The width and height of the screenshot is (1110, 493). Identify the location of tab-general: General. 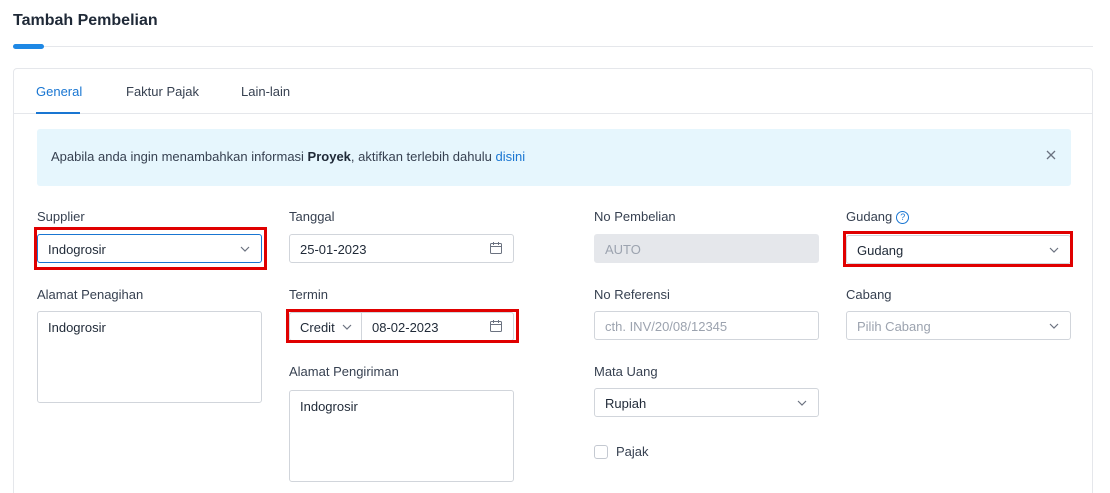
(59, 91).